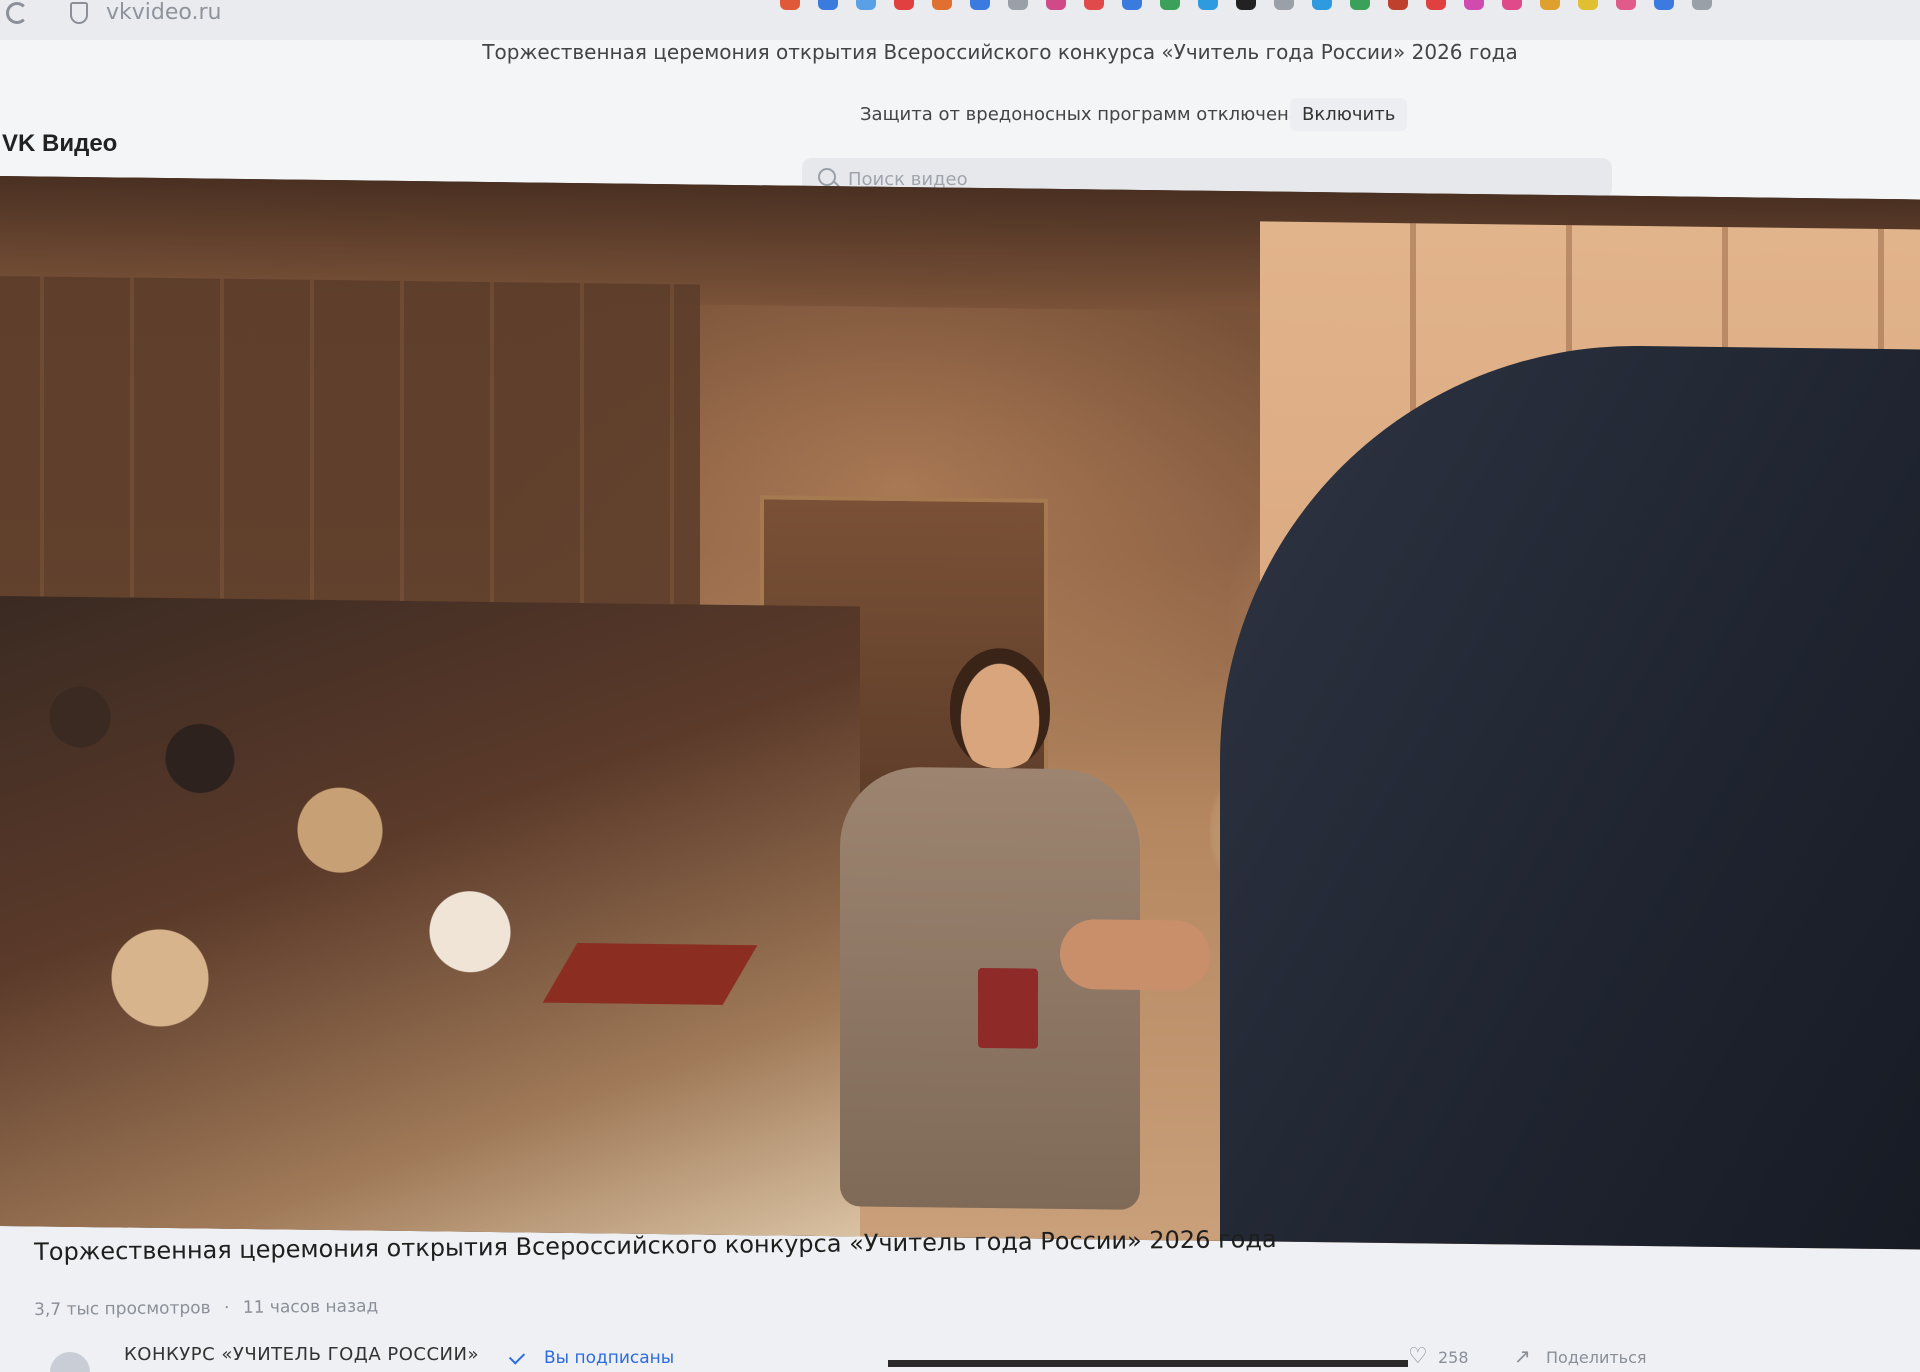  What do you see at coordinates (310, 1307) in the screenshot?
I see `posted-time: 11 часов назад` at bounding box center [310, 1307].